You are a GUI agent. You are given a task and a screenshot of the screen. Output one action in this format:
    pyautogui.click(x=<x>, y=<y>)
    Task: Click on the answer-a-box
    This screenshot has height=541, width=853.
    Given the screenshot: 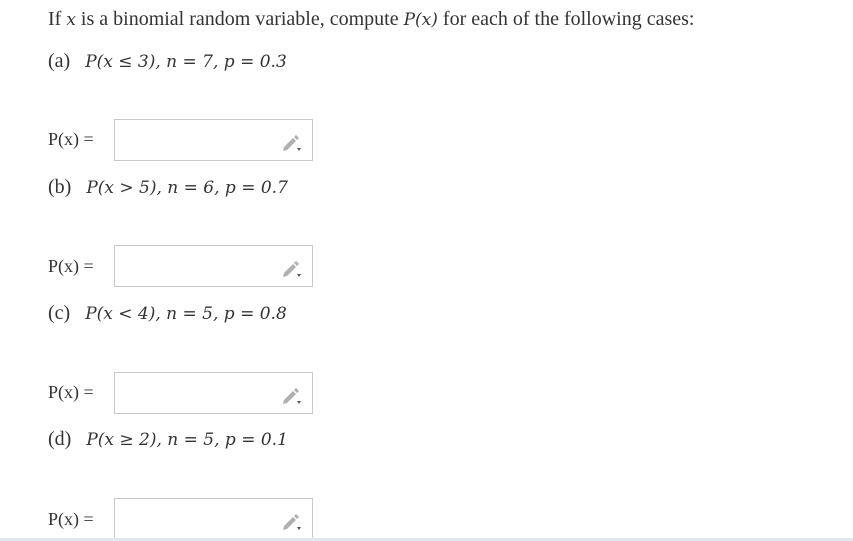 What is the action you would take?
    pyautogui.click(x=213, y=140)
    